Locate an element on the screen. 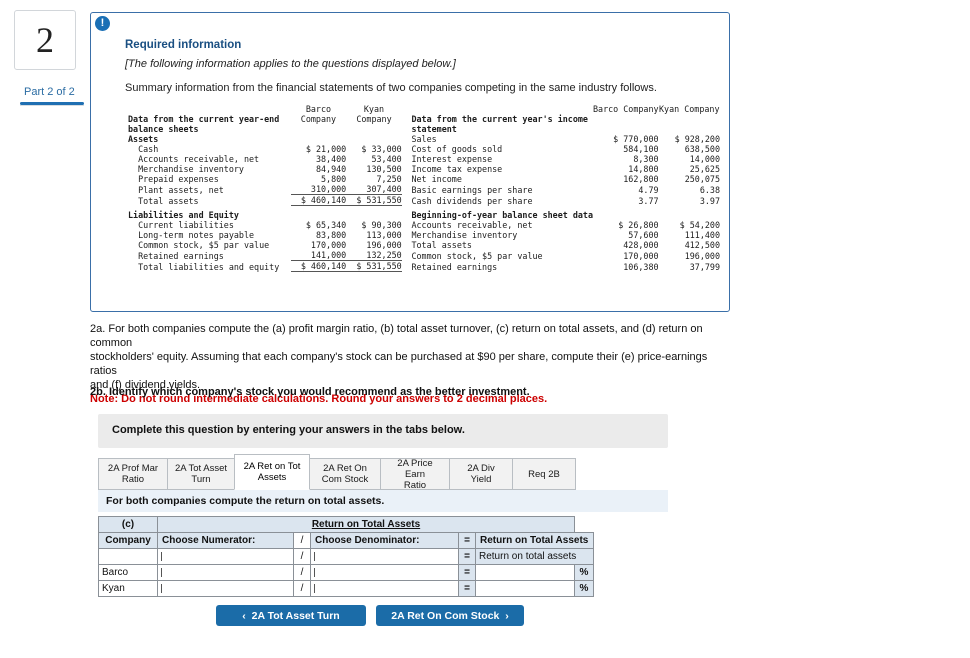 Image resolution: width=970 pixels, height=658 pixels. left-row-label: Assets is located at coordinates (143, 139).